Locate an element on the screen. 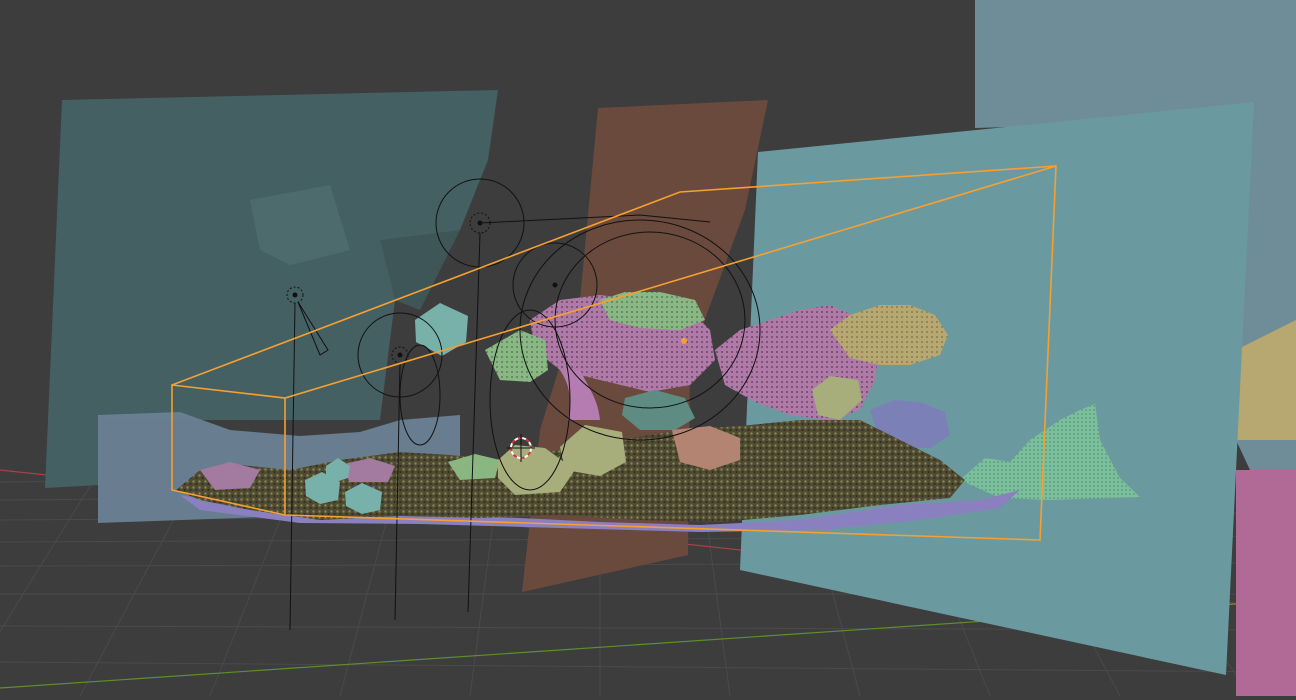  origin-dot is located at coordinates (684, 341).